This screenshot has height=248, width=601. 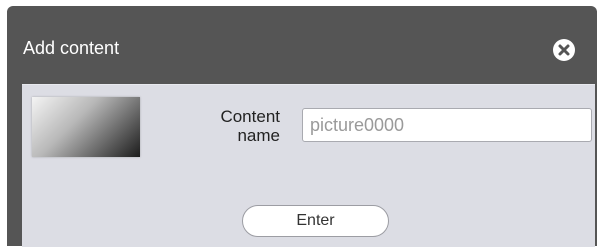 What do you see at coordinates (86, 127) in the screenshot?
I see `content-preview-thumbnail` at bounding box center [86, 127].